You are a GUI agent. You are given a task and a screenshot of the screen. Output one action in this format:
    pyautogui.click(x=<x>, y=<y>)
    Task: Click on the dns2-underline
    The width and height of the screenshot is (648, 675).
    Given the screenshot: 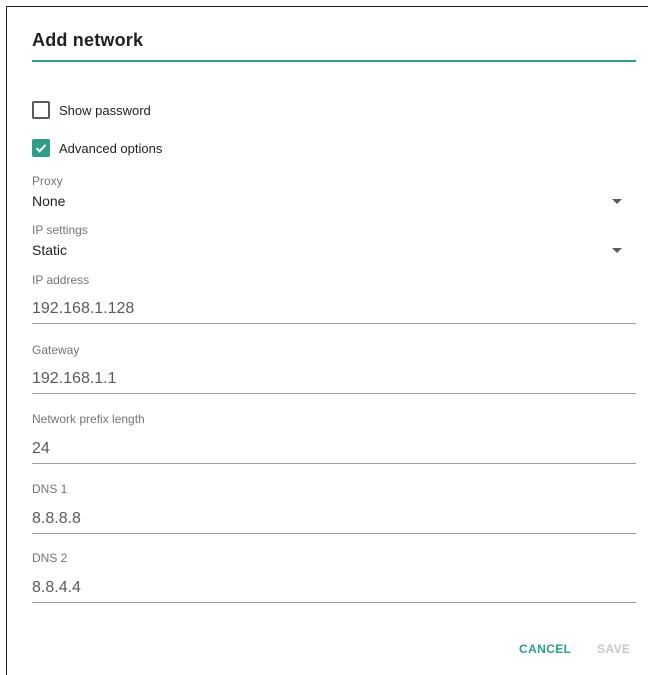 What is the action you would take?
    pyautogui.click(x=334, y=602)
    